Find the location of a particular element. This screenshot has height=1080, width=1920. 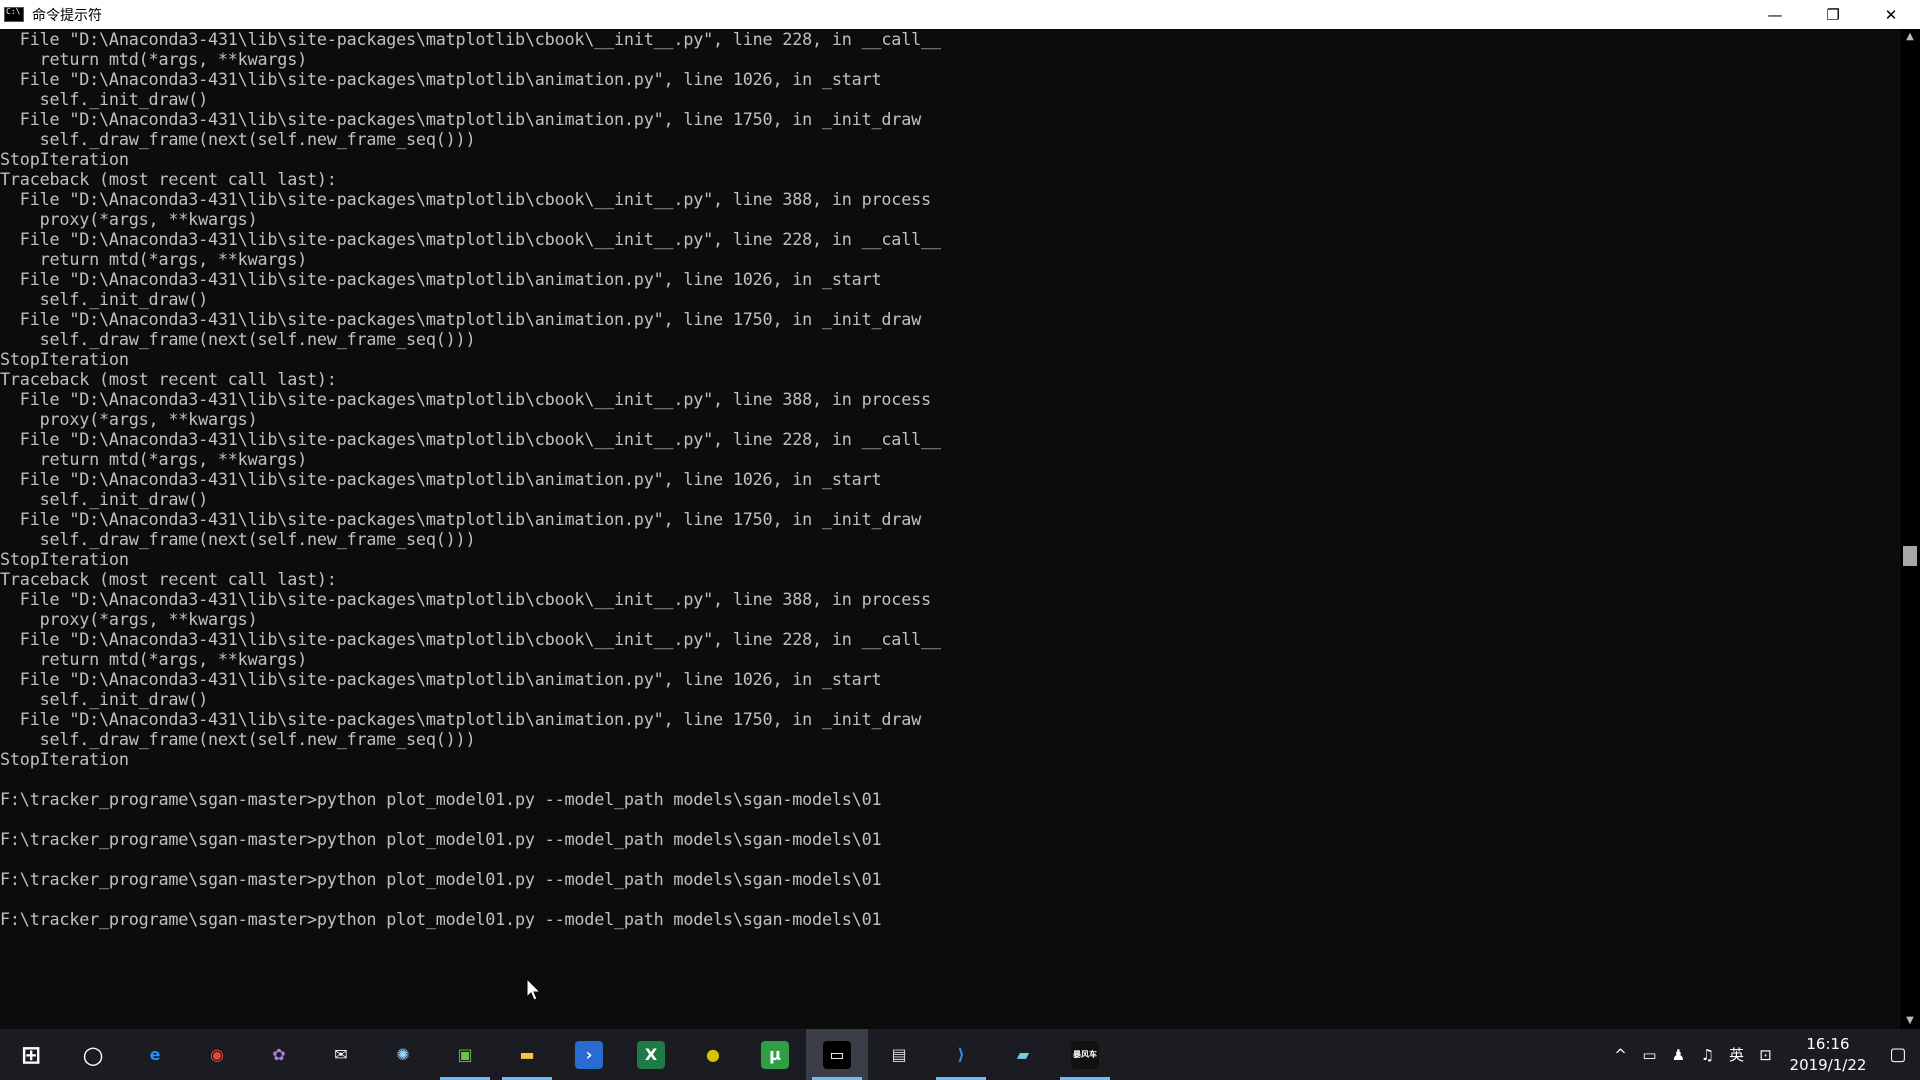

search-circle-icon: ○ is located at coordinates (93, 1054).